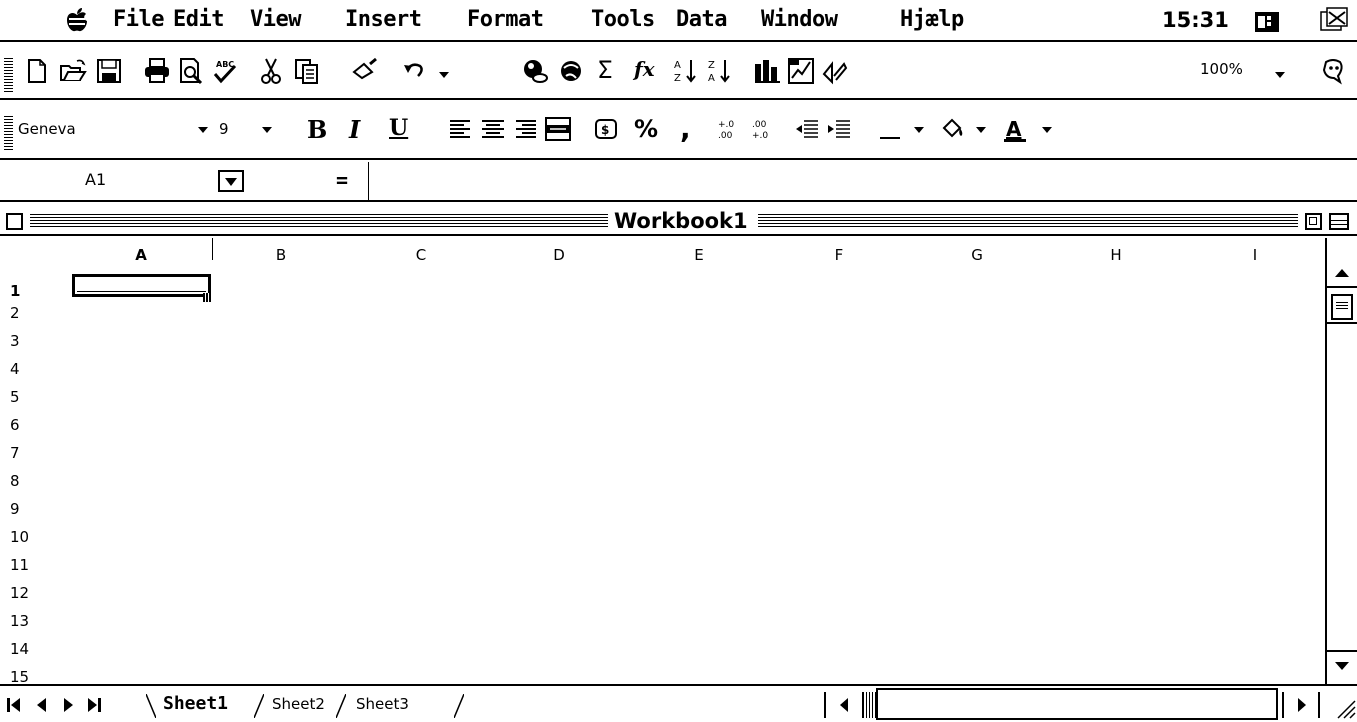  Describe the element at coordinates (919, 130) in the screenshot. I see `borders-dropdown-arrow` at that location.